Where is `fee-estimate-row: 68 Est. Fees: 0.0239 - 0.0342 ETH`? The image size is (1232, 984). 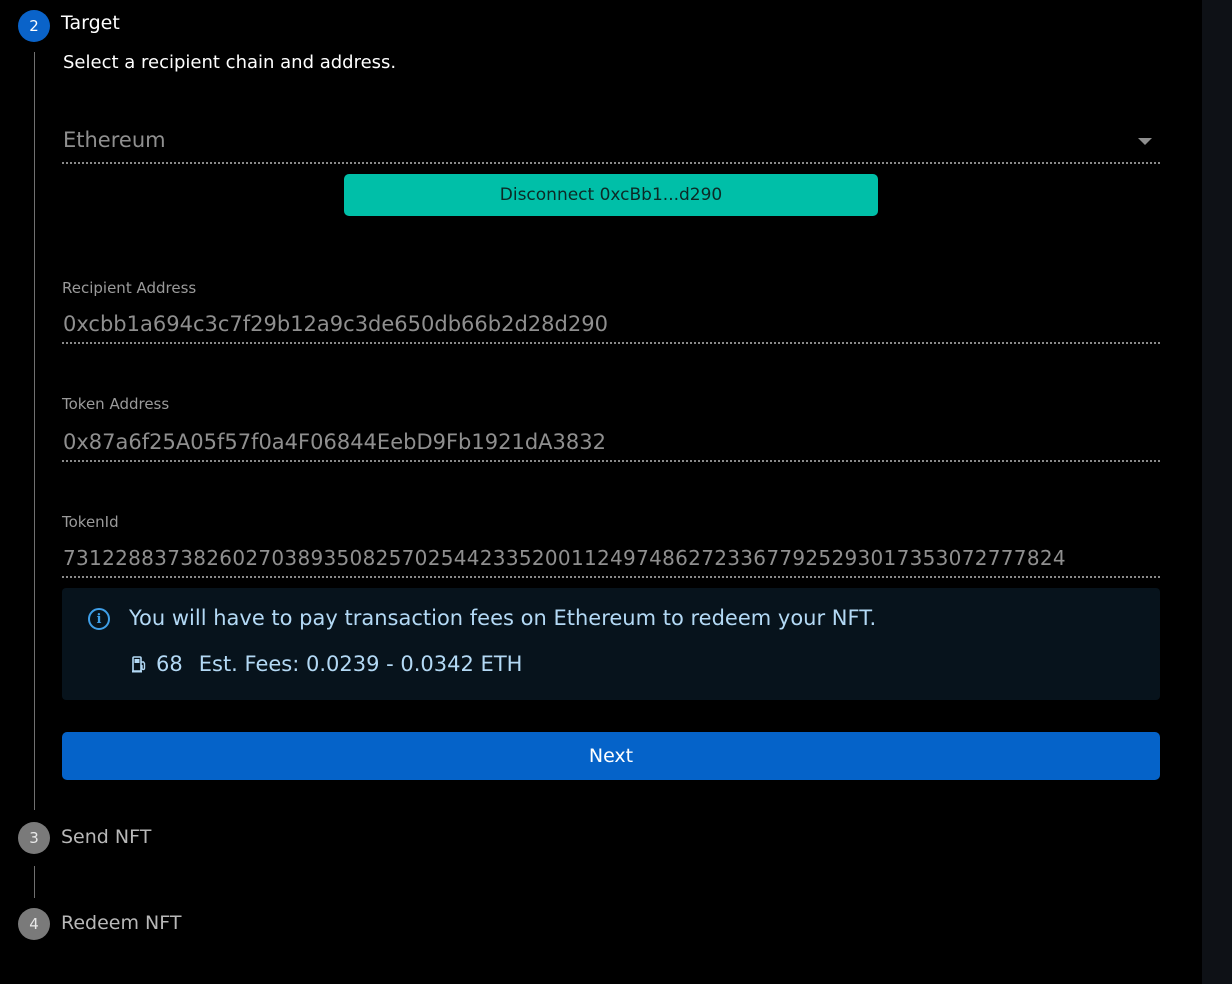 fee-estimate-row: 68 Est. Fees: 0.0239 - 0.0342 ETH is located at coordinates (327, 664).